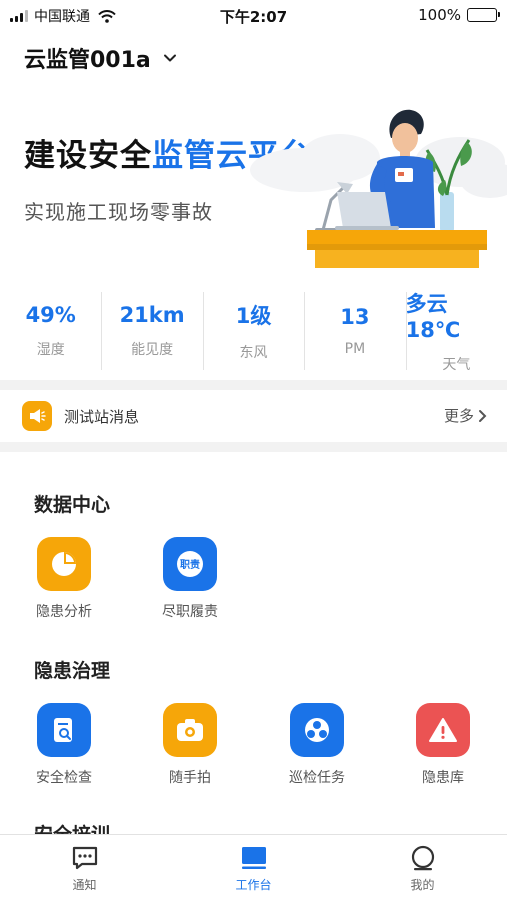 The height and width of the screenshot is (900, 507). What do you see at coordinates (190, 612) in the screenshot?
I see `app-label: 尽职履责` at bounding box center [190, 612].